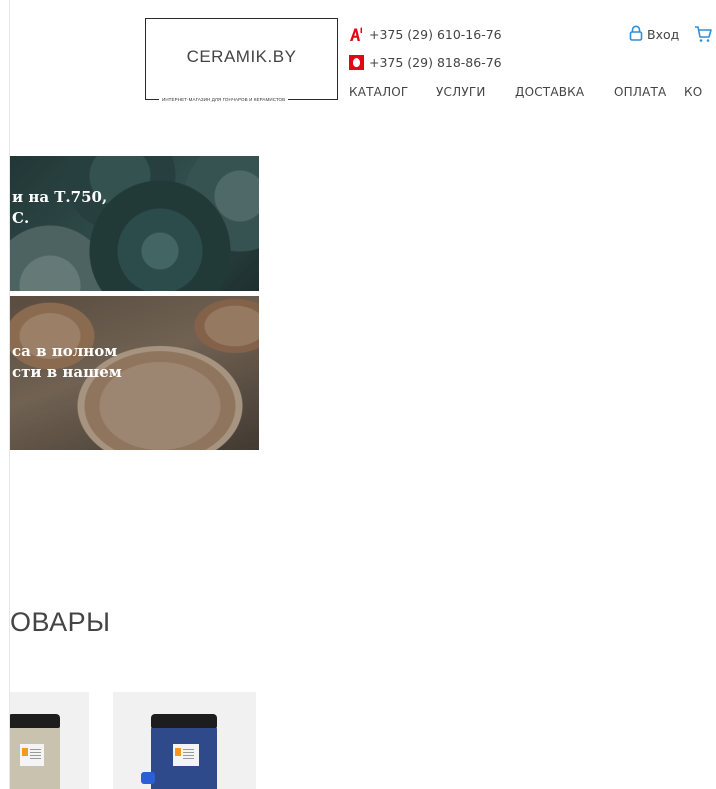 This screenshot has width=716, height=789. I want to click on a1-logo-icon, so click(356, 34).